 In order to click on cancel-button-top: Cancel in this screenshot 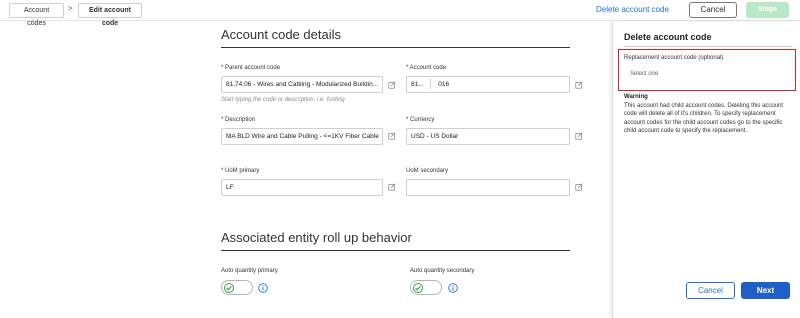, I will do `click(713, 10)`.